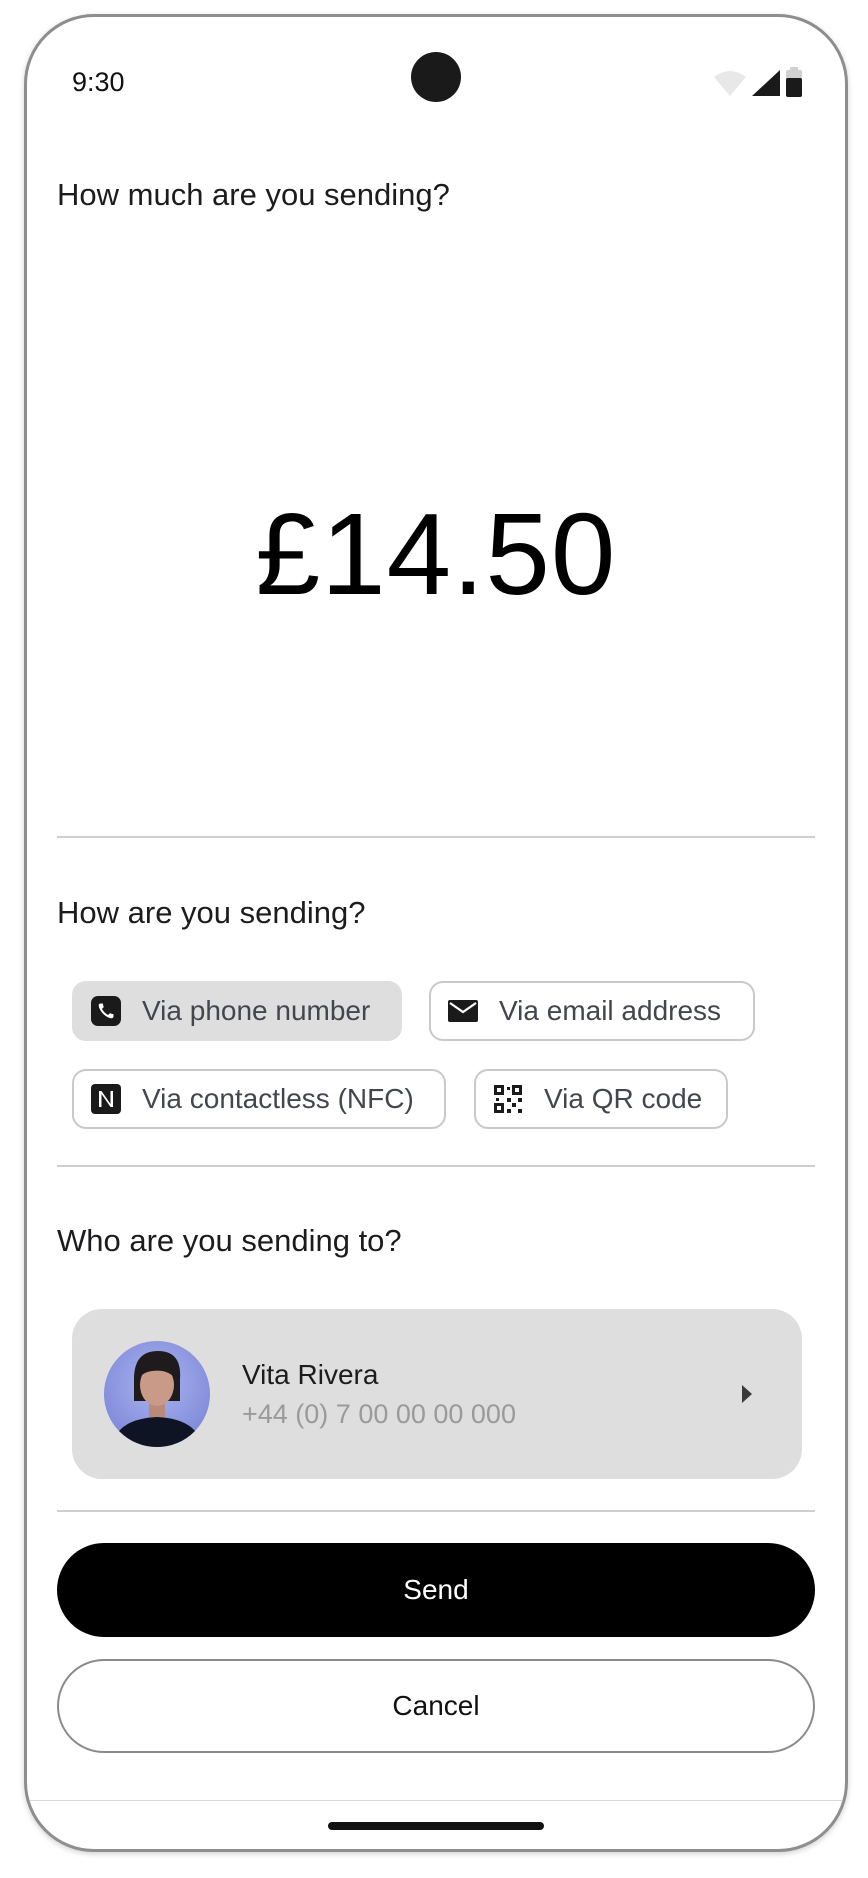 The width and height of the screenshot is (868, 1878). I want to click on recipient-phone: +44 (0) 7 00 00 00 000, so click(379, 1414).